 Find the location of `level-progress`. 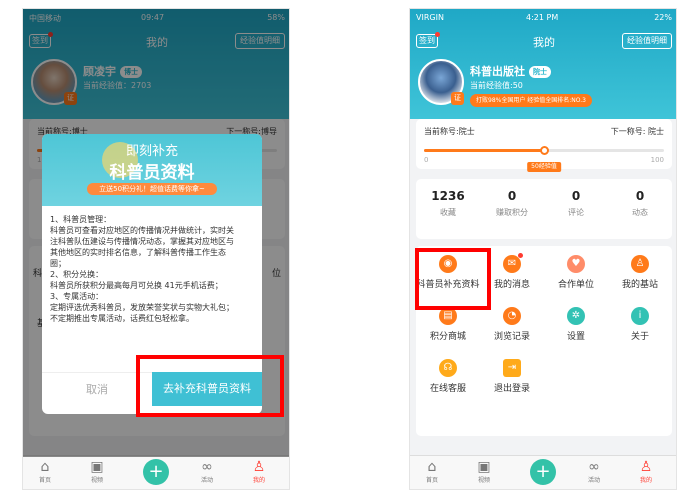

level-progress is located at coordinates (544, 150).